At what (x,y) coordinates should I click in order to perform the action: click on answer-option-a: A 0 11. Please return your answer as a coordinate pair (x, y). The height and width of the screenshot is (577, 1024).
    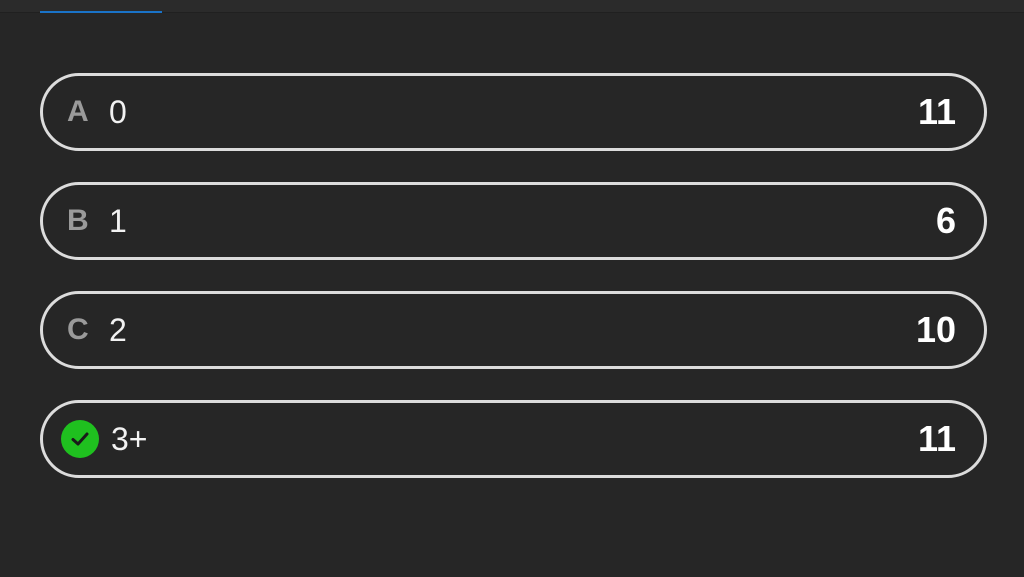
    Looking at the image, I should click on (513, 112).